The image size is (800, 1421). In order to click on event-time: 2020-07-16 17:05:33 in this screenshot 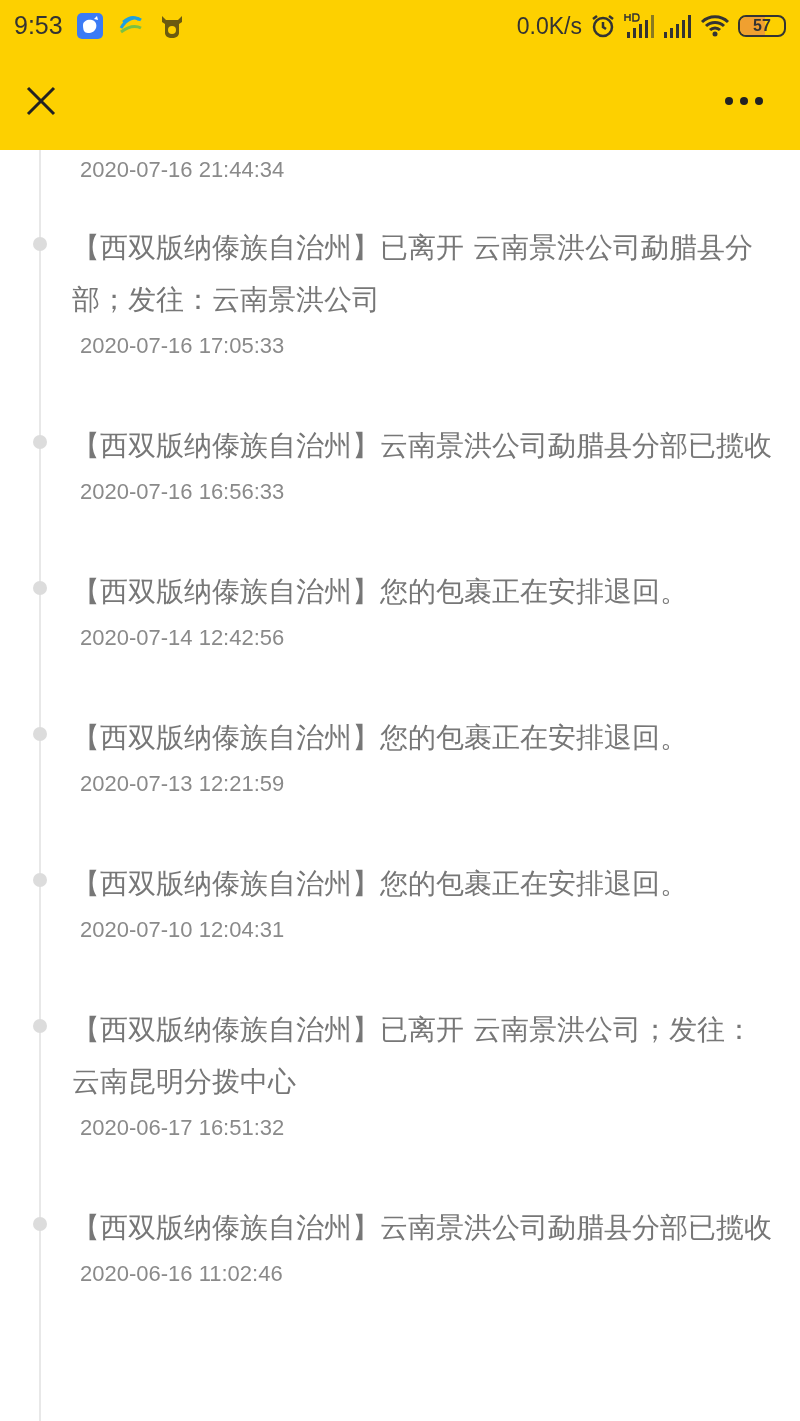, I will do `click(183, 346)`.